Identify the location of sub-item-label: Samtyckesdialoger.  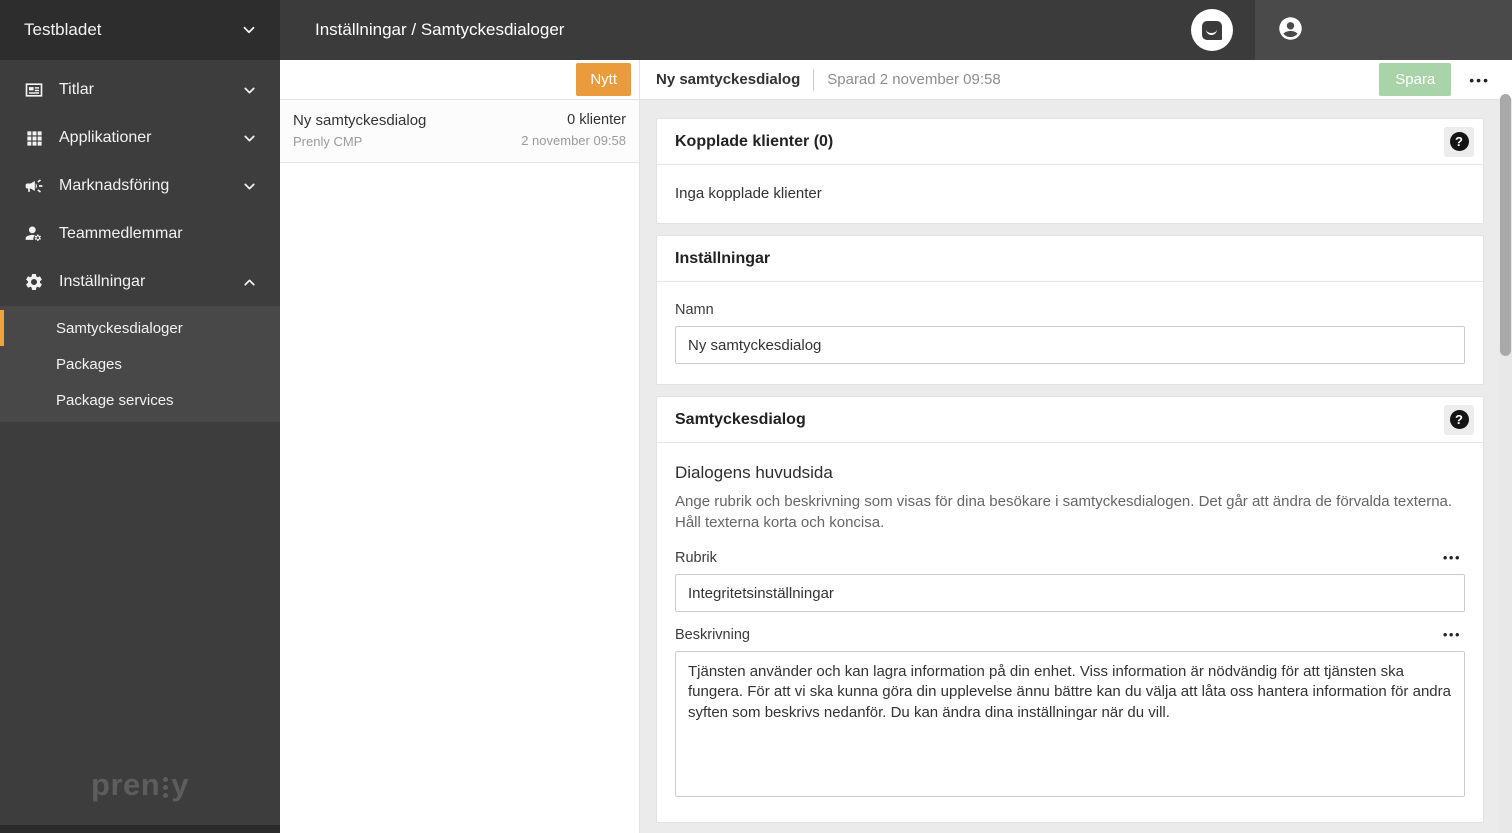
(119, 328).